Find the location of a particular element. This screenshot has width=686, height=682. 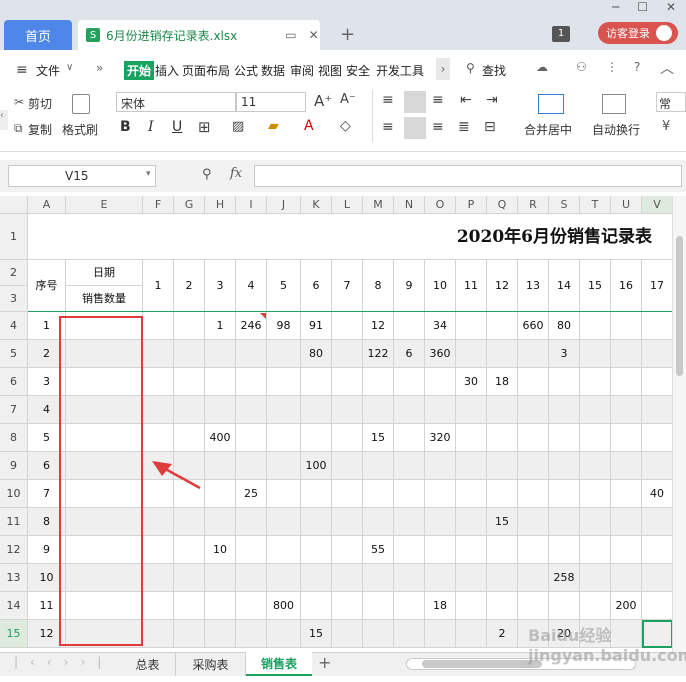

data-cell: 18 is located at coordinates (502, 382).